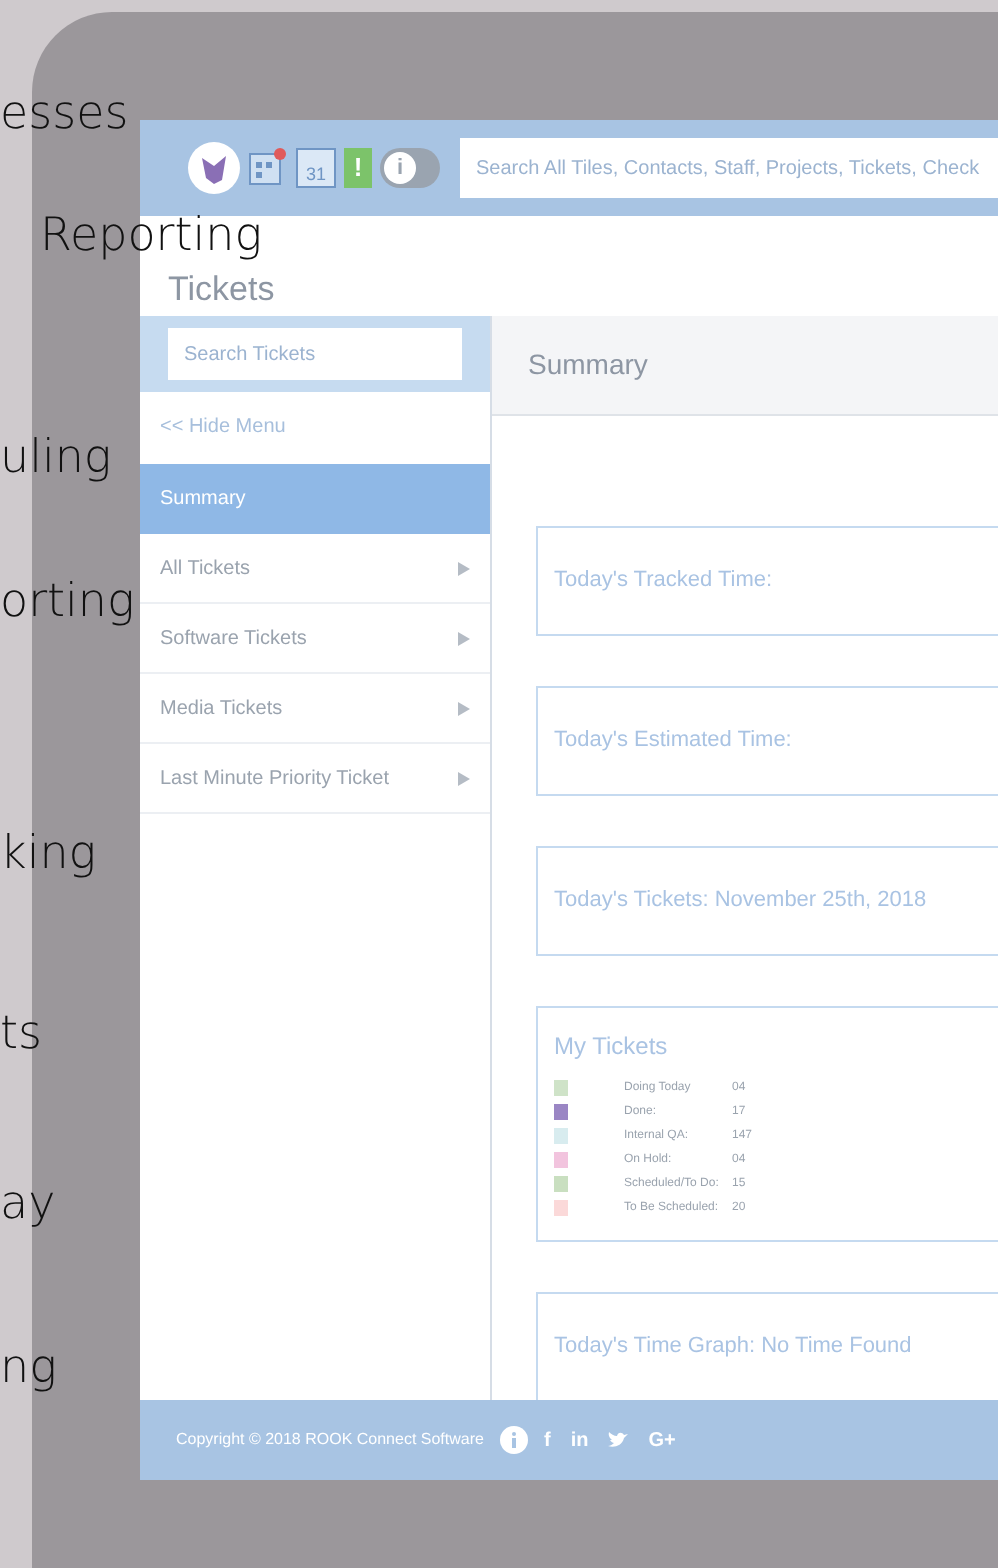 The height and width of the screenshot is (1568, 998). I want to click on info-icon, so click(513, 1440).